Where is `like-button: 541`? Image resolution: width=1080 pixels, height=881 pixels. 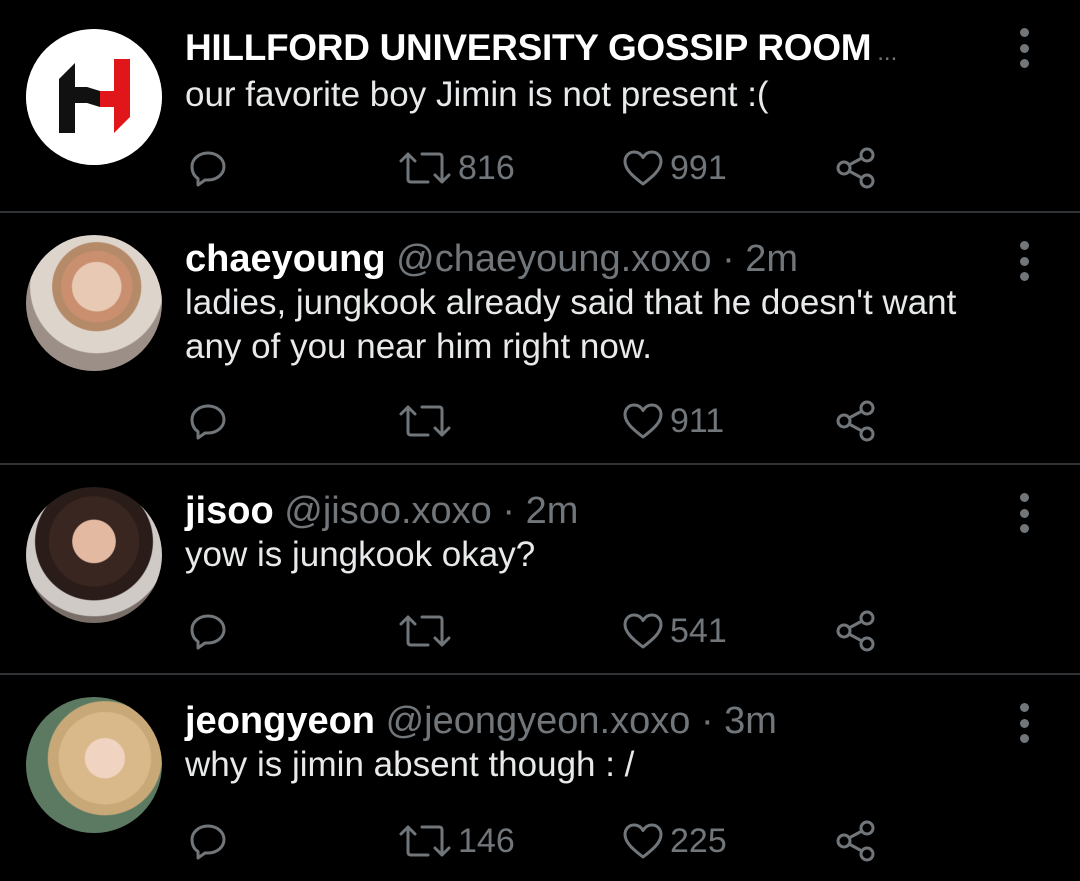 like-button: 541 is located at coordinates (674, 631).